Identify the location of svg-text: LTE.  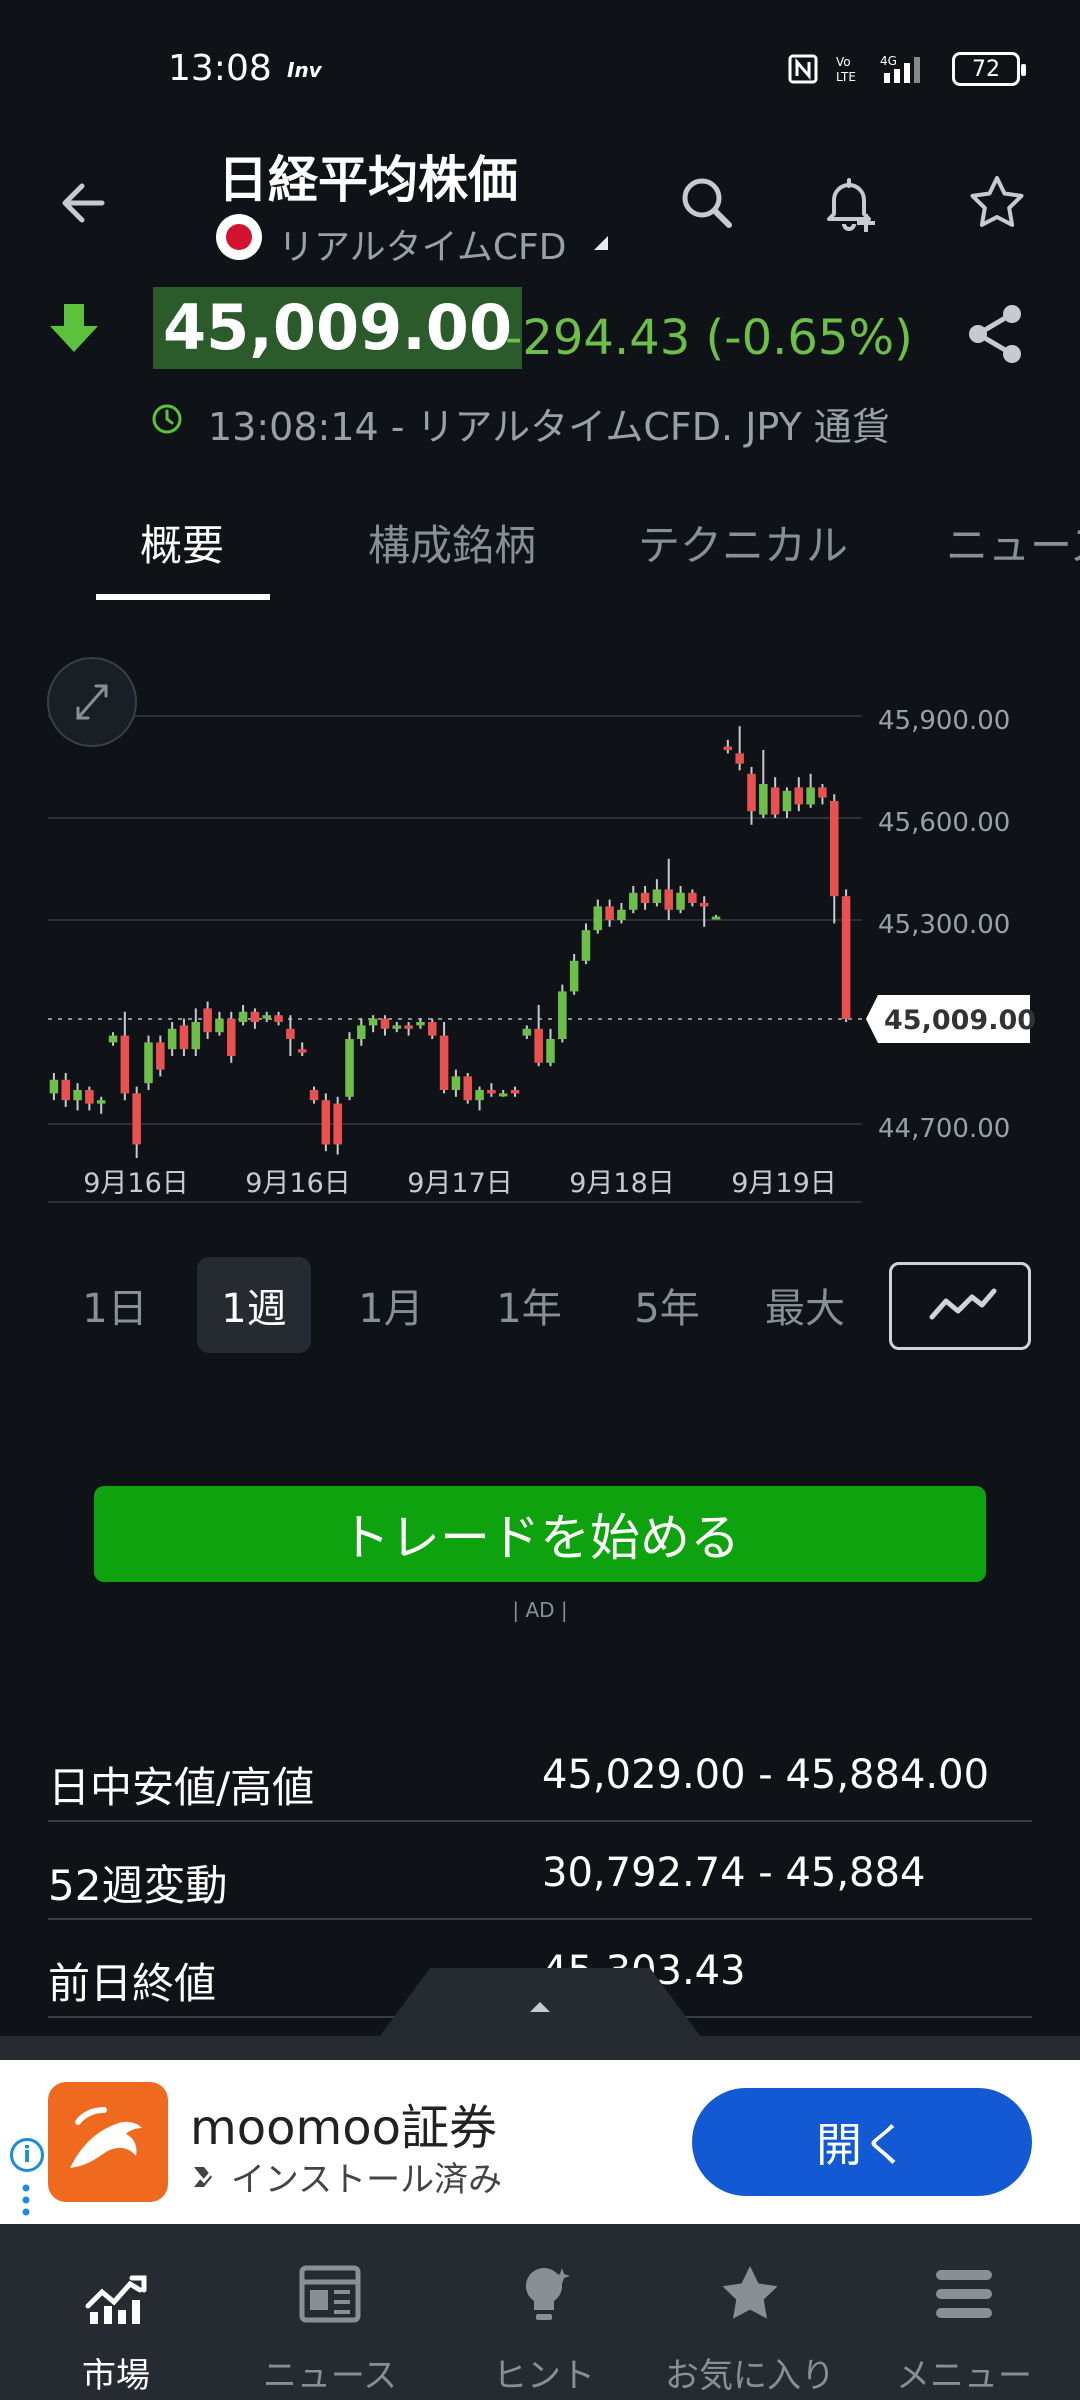
(846, 77).